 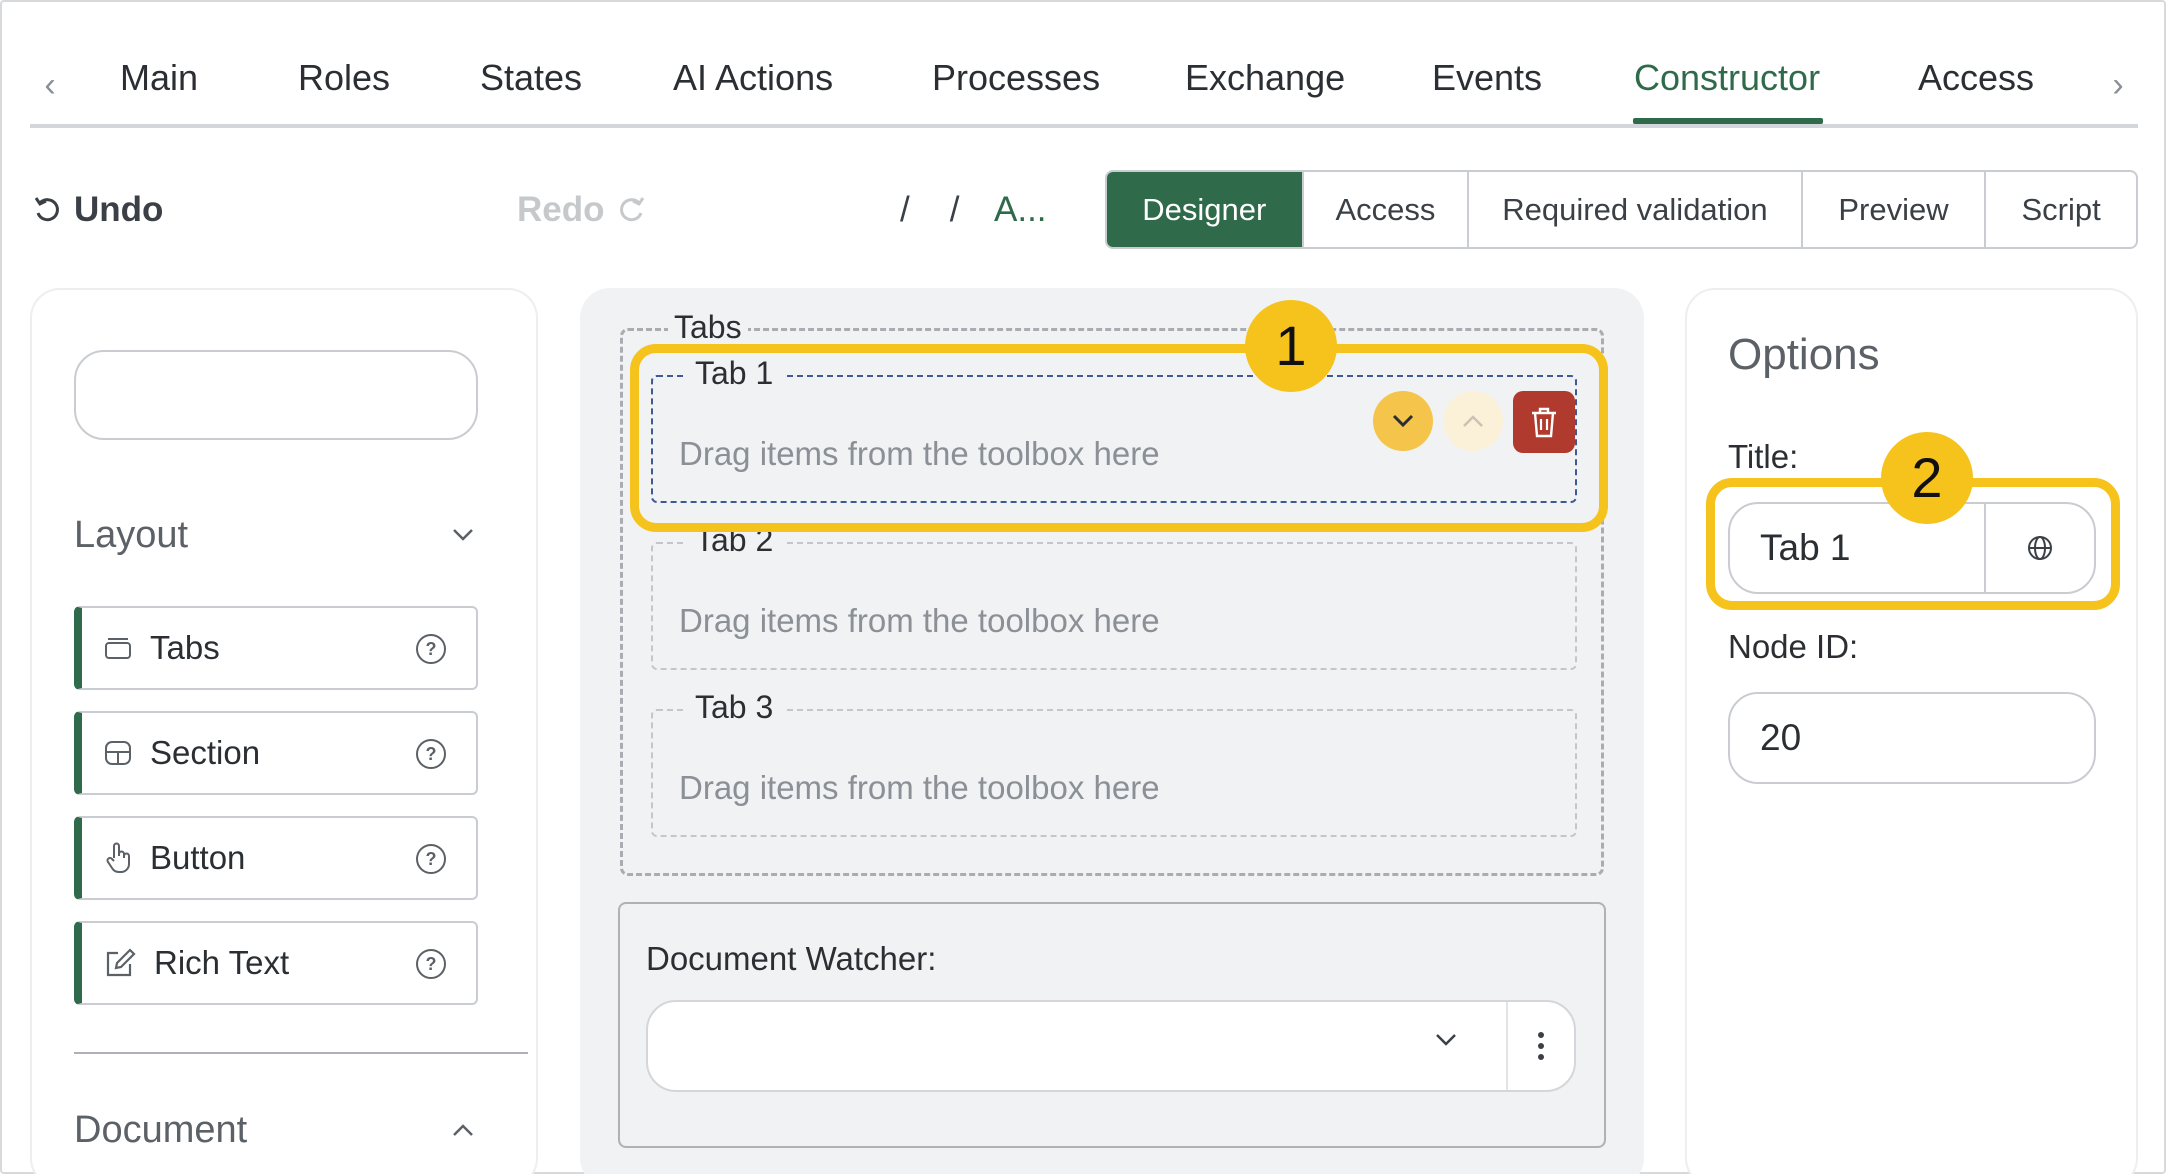 What do you see at coordinates (205, 752) in the screenshot?
I see `toolbox-item-label: Section` at bounding box center [205, 752].